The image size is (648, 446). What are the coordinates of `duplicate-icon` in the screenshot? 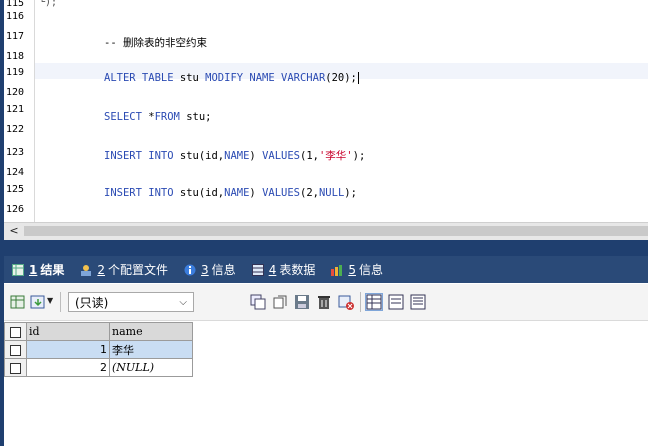 It's located at (280, 302).